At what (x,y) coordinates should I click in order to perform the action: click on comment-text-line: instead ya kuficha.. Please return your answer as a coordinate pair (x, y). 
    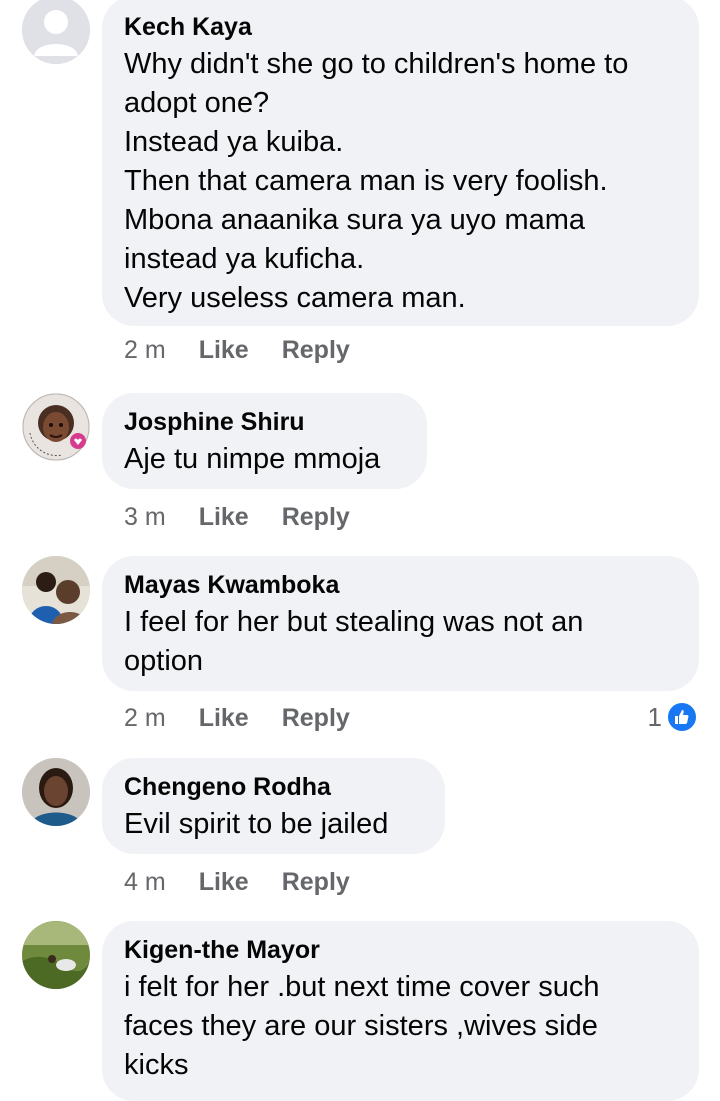
    Looking at the image, I should click on (244, 259).